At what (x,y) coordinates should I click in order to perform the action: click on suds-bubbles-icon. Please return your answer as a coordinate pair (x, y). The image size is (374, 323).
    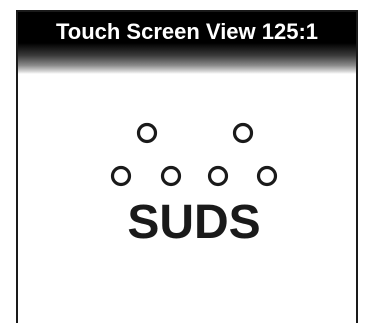
    Looking at the image, I should click on (194, 154).